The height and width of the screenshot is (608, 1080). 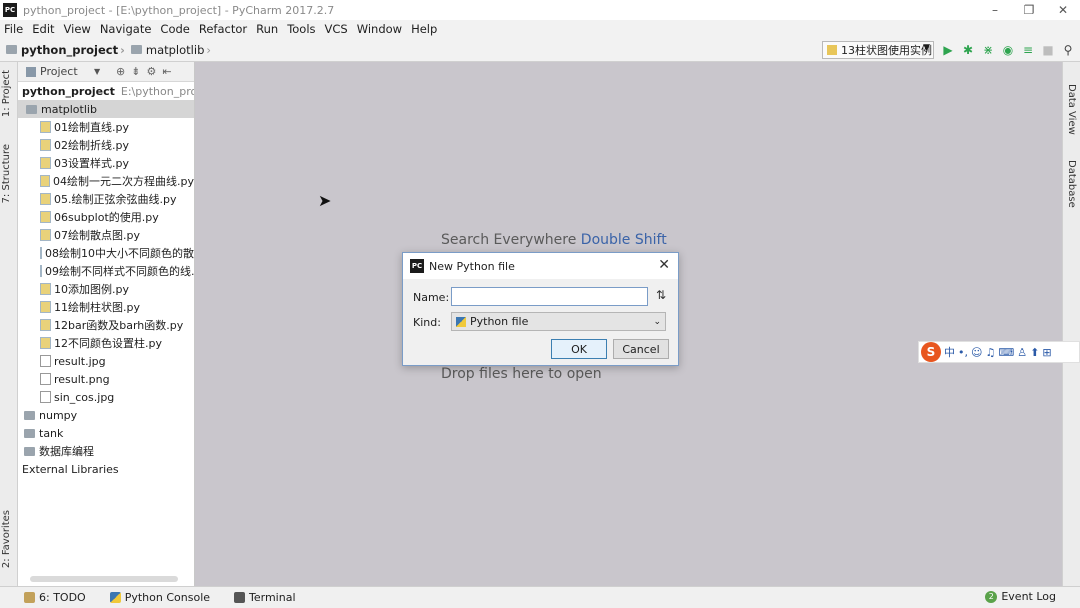 I want to click on debug-icon: ✱, so click(x=968, y=50).